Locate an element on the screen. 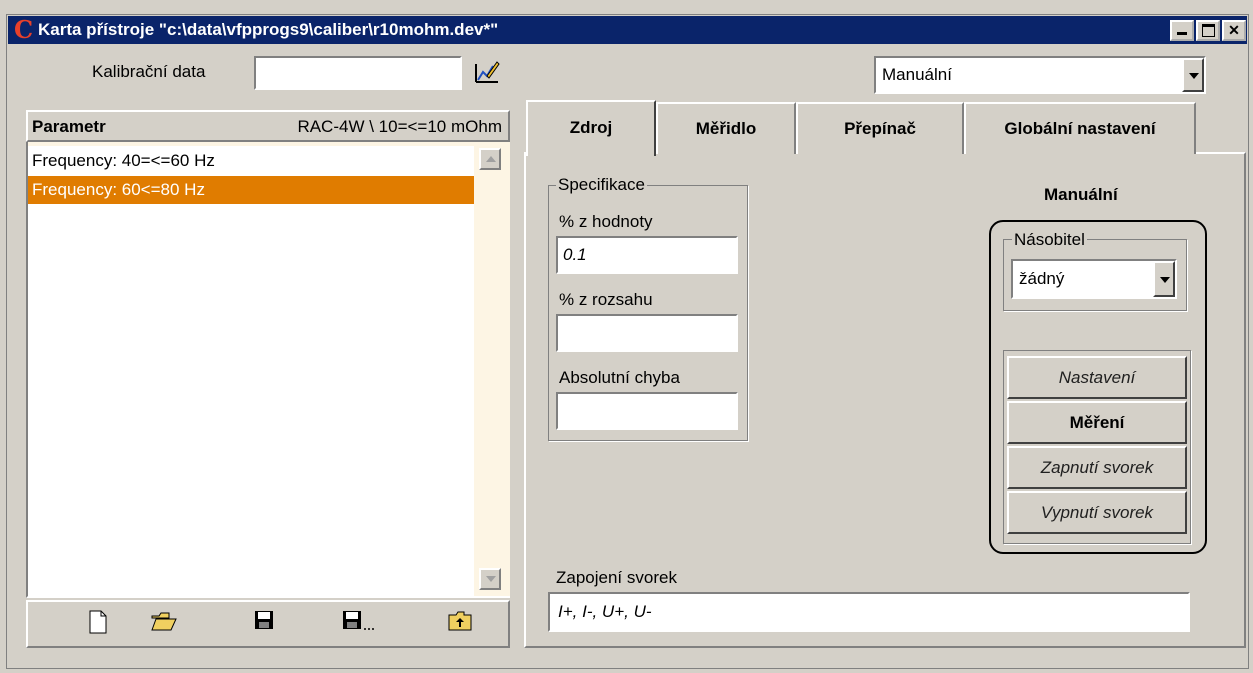 This screenshot has height=673, width=1253. list-header: Parametr RAC-4W \ 10=<=10 mOhm is located at coordinates (268, 126).